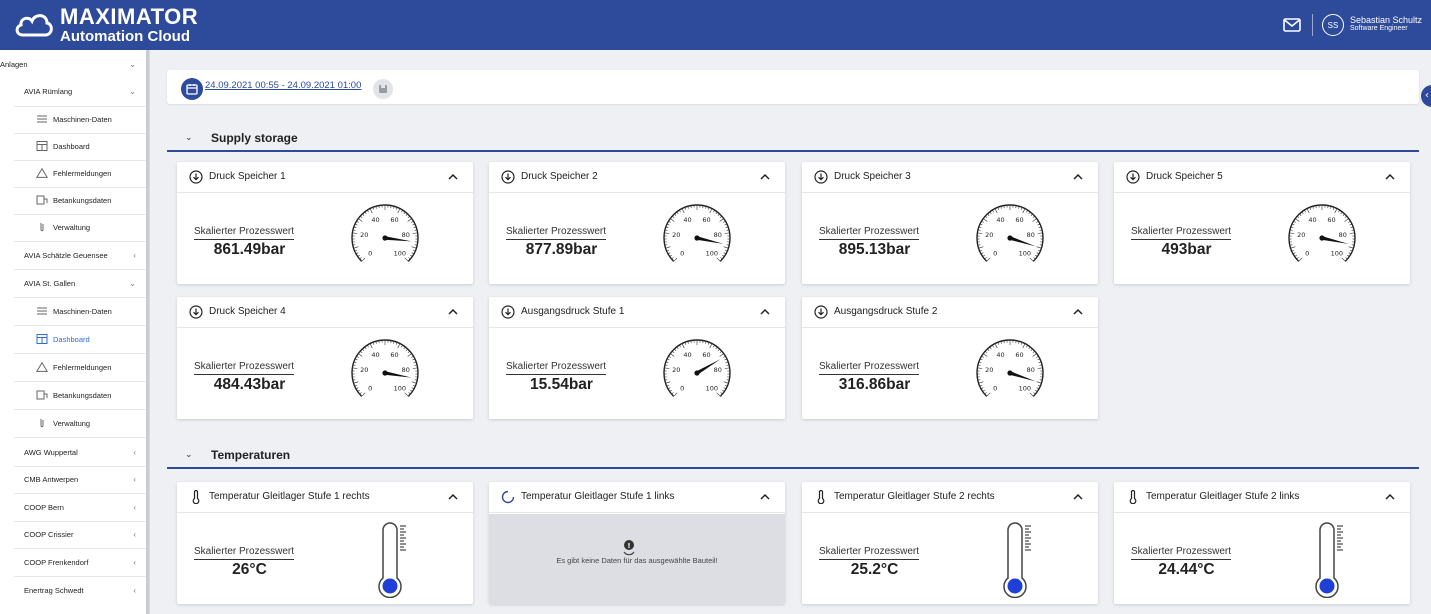 This screenshot has width=1431, height=614. Describe the element at coordinates (82, 173) in the screenshot. I see `sidebar-item-label: Fehlermeldungen` at that location.